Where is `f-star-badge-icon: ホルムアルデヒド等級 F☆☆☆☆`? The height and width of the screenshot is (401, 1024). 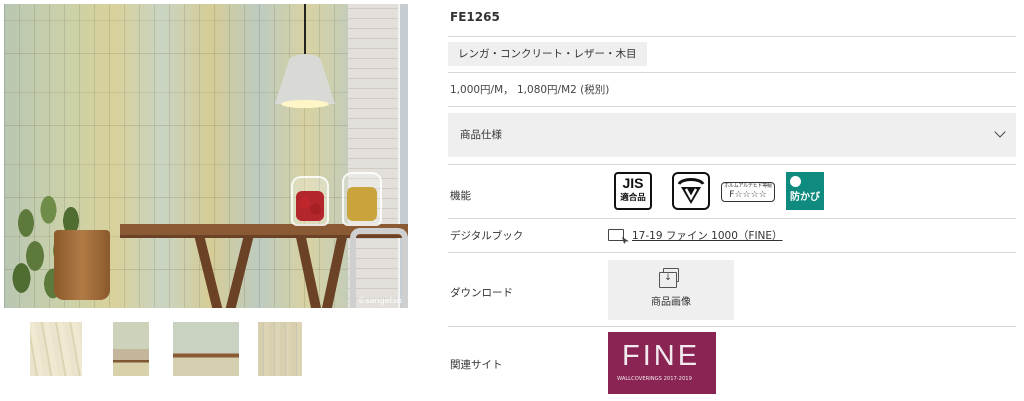
f-star-badge-icon: ホルムアルデヒド等級 F☆☆☆☆ is located at coordinates (748, 192).